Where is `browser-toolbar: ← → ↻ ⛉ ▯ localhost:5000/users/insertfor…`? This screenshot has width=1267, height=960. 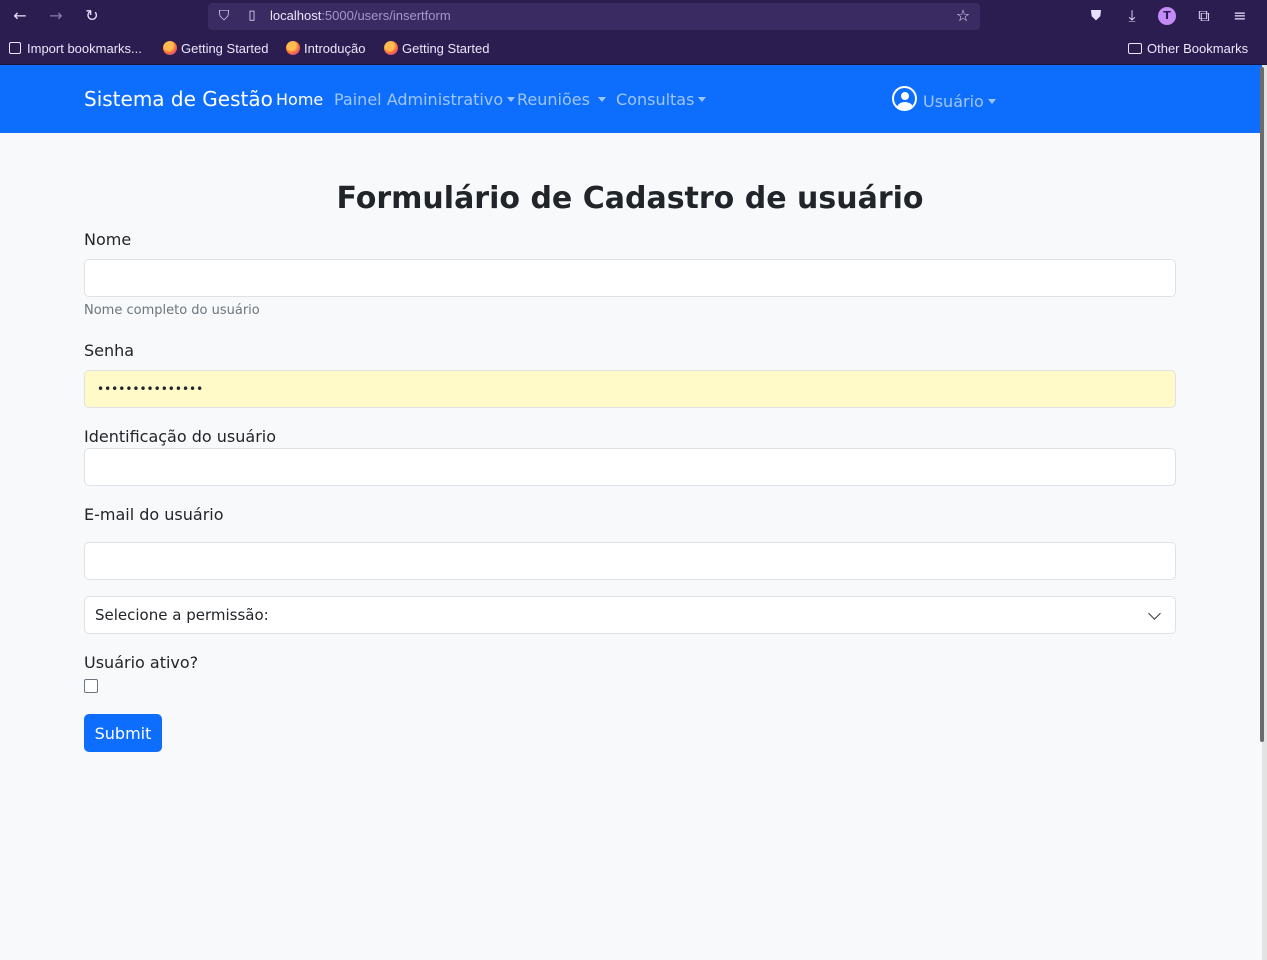 browser-toolbar: ← → ↻ ⛉ ▯ localhost:5000/users/insertfor… is located at coordinates (633, 16).